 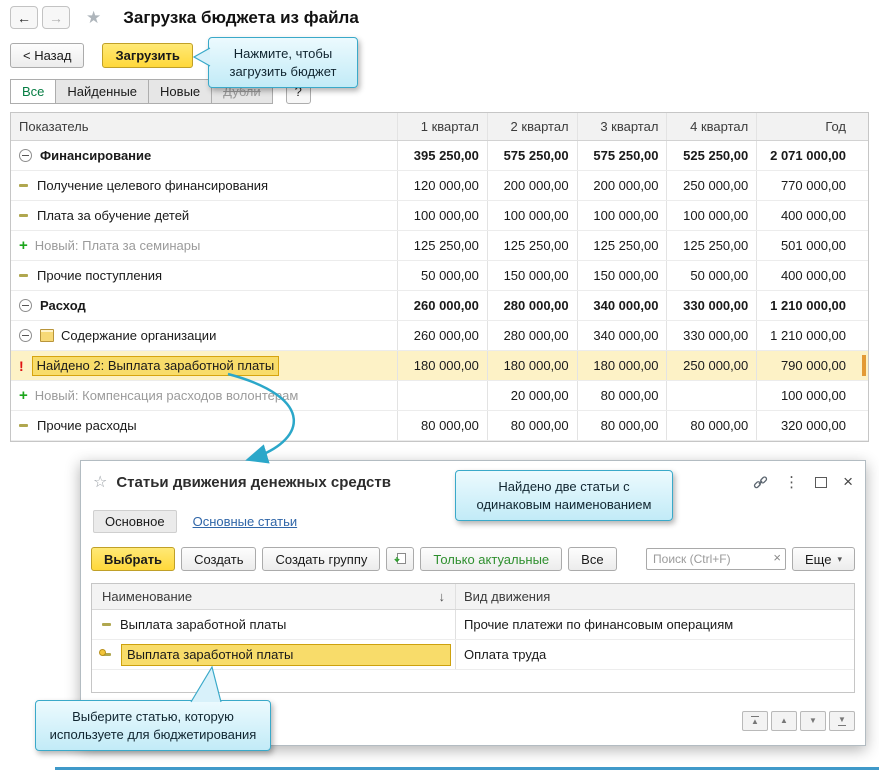 What do you see at coordinates (204, 126) in the screenshot?
I see `column-header-indicator: Показатель` at bounding box center [204, 126].